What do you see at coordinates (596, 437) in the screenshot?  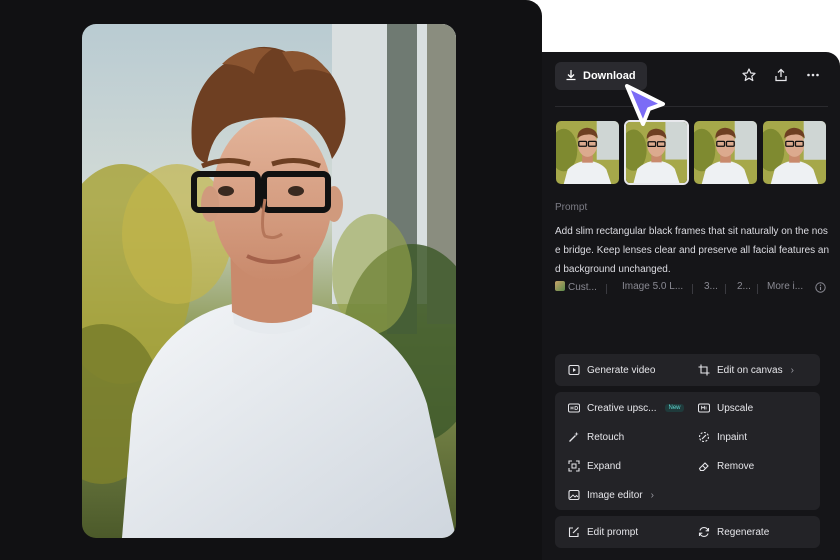 I see `retouch-button: Retouch` at bounding box center [596, 437].